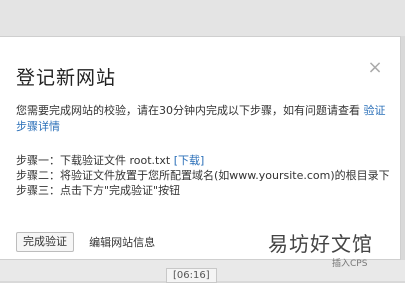  I want to click on edit-site-info-link: 编辑网站信息, so click(122, 242).